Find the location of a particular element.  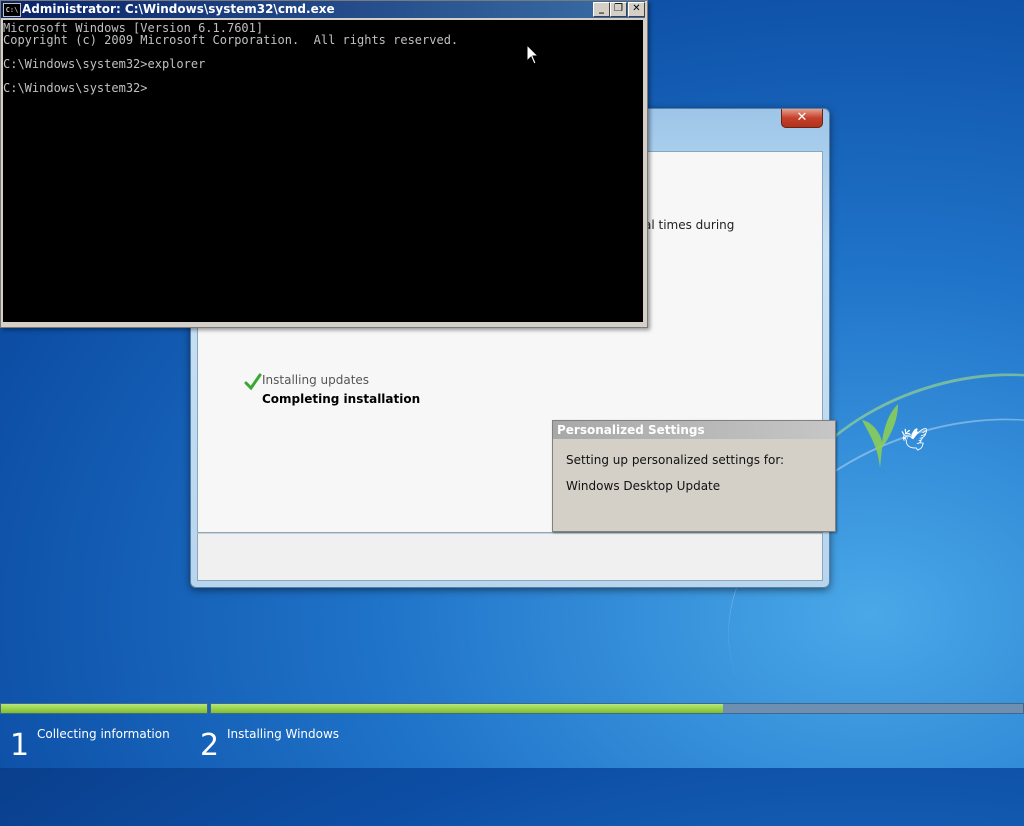

check-icon is located at coordinates (253, 382).